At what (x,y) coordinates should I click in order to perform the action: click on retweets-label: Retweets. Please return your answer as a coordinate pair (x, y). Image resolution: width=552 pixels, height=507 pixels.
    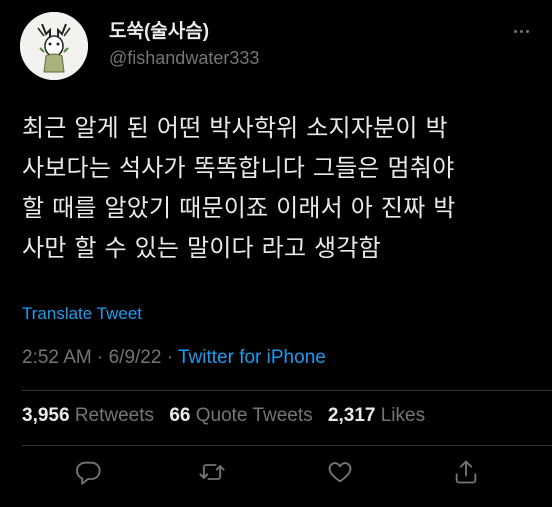
    Looking at the image, I should click on (114, 415).